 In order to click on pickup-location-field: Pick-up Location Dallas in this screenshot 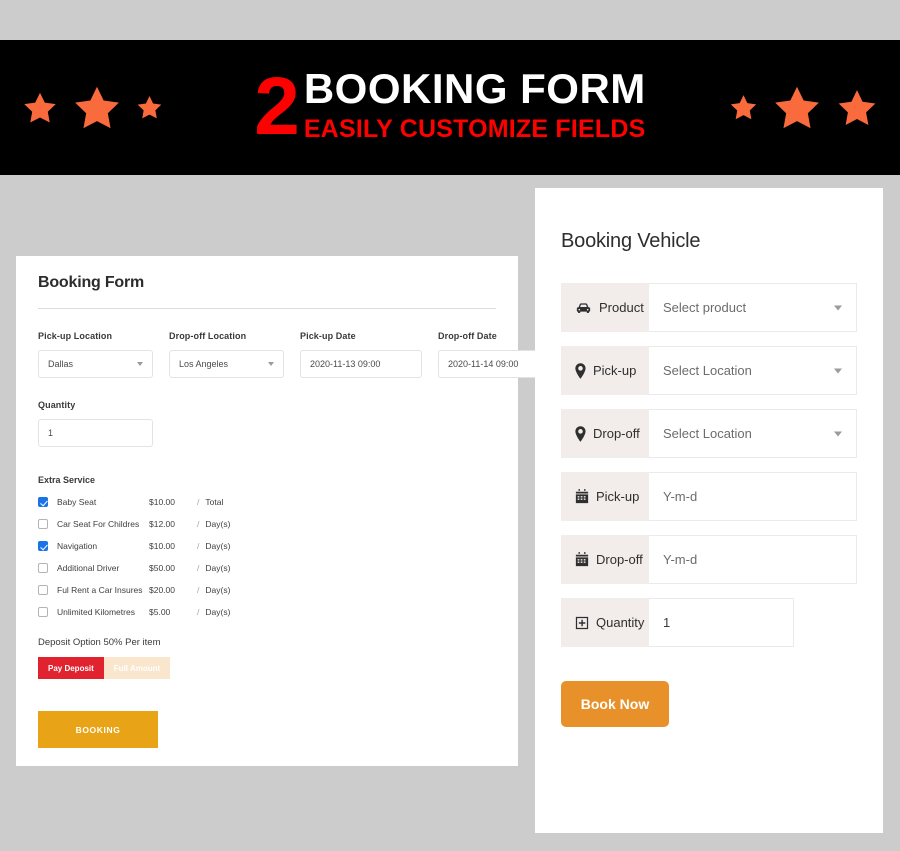, I will do `click(95, 354)`.